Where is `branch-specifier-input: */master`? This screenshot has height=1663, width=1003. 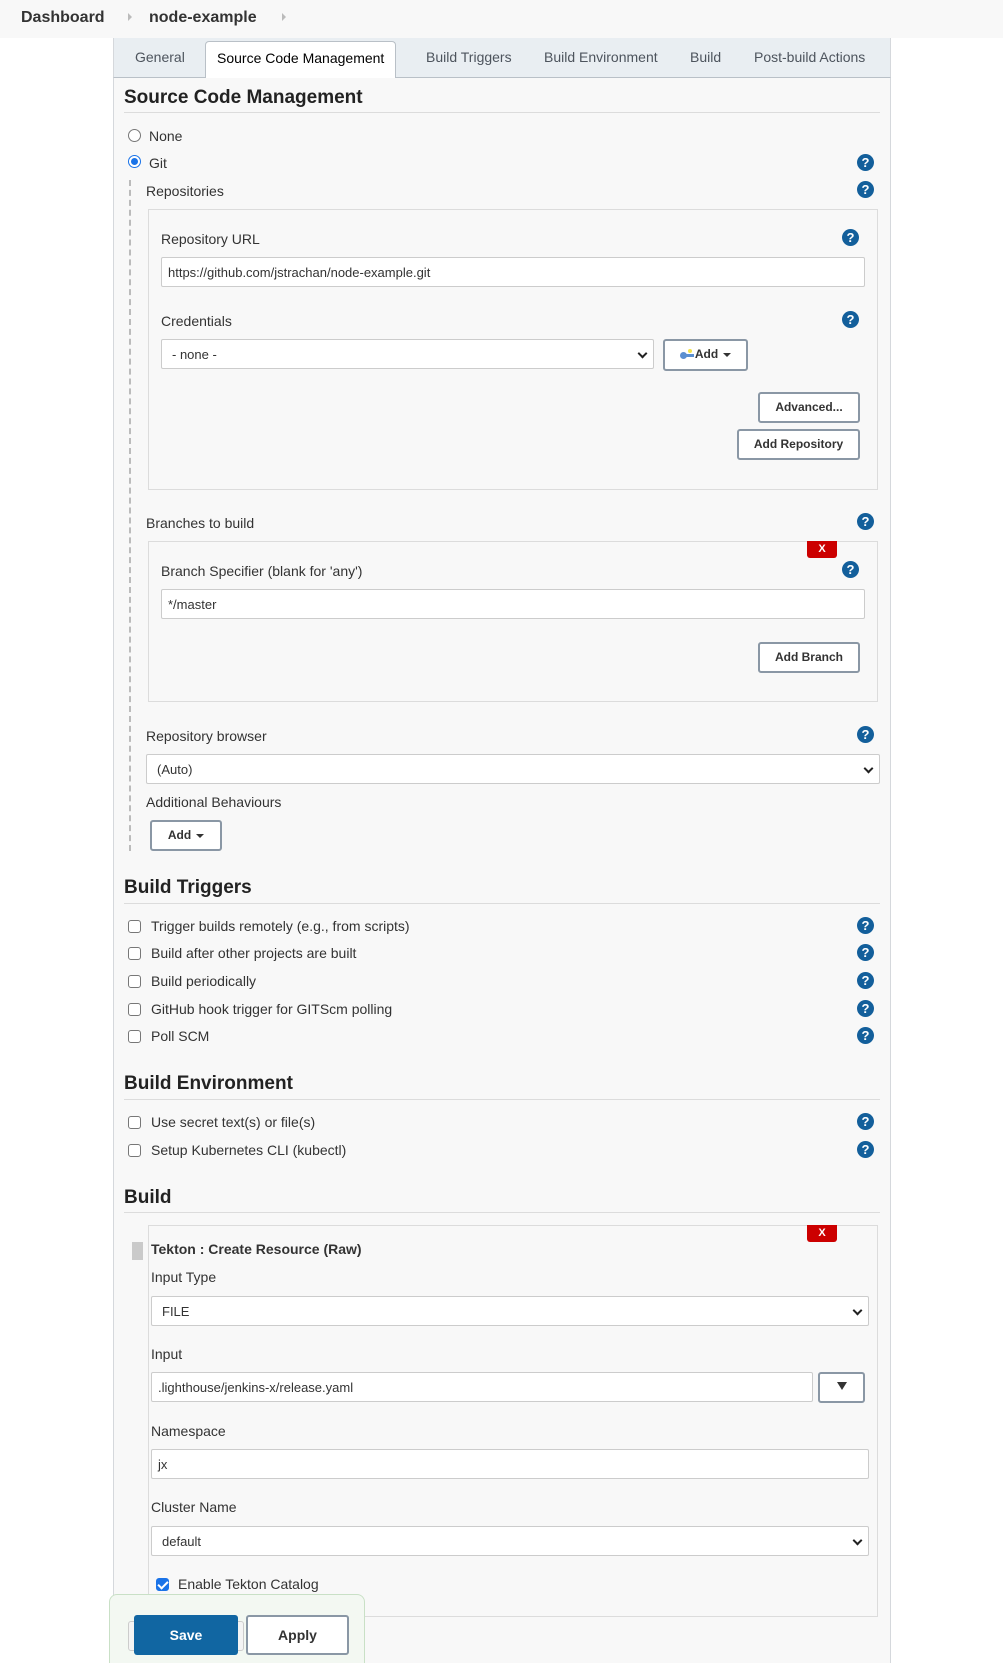
branch-specifier-input: */master is located at coordinates (513, 604).